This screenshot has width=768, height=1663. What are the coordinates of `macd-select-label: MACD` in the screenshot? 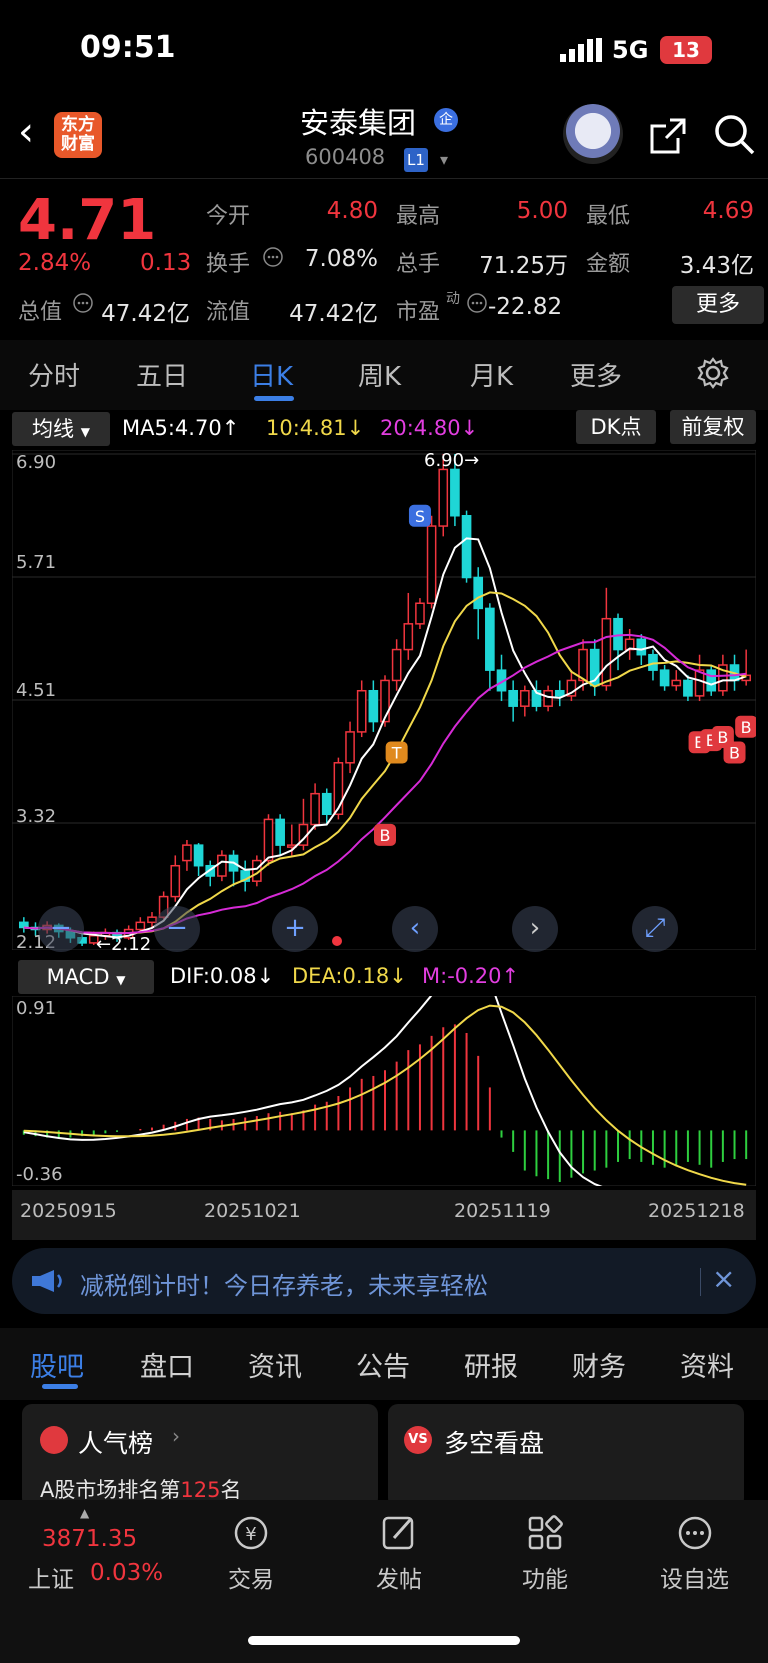 It's located at (78, 977).